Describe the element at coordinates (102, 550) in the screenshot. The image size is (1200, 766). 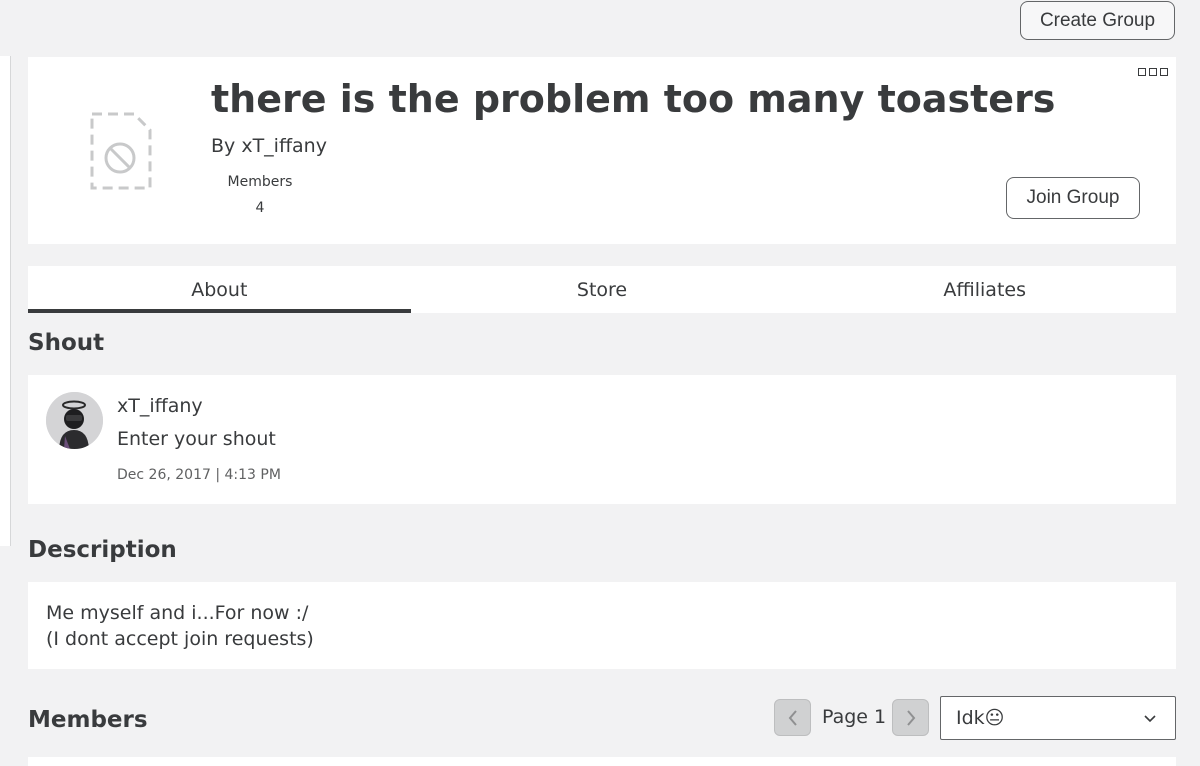
I see `description-heading: Description` at that location.